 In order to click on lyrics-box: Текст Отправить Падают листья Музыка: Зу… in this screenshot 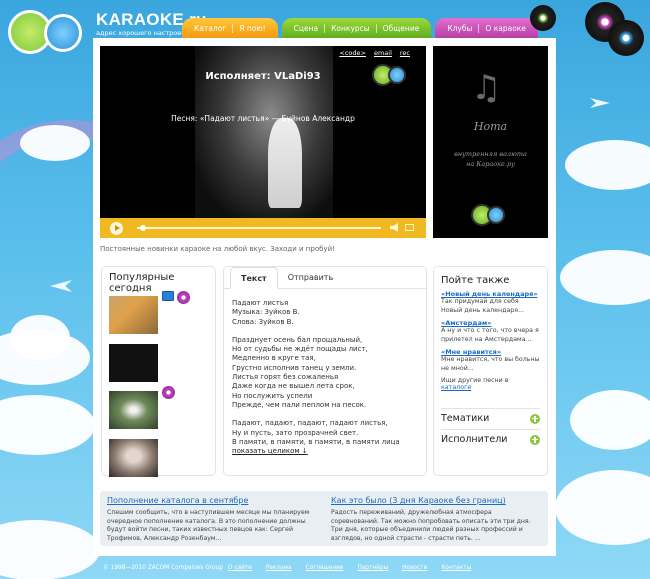, I will do `click(325, 371)`.